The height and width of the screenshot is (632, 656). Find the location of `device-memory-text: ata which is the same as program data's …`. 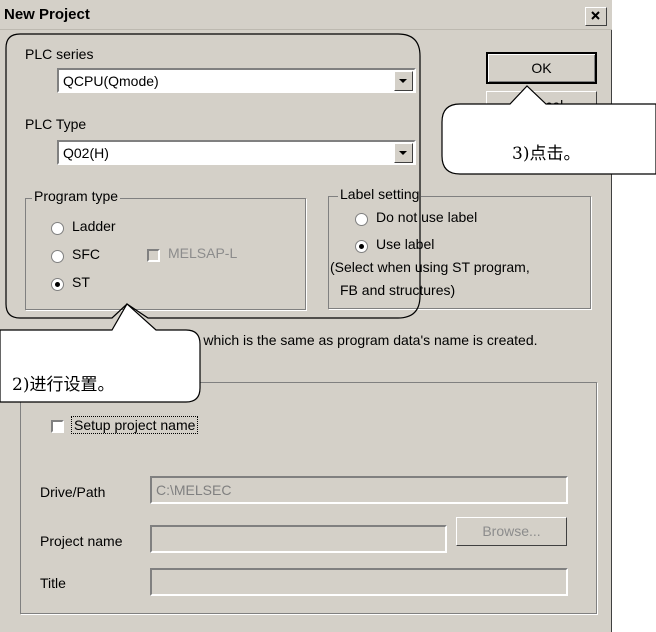

device-memory-text: ata which is the same as program data's … is located at coordinates (359, 340).